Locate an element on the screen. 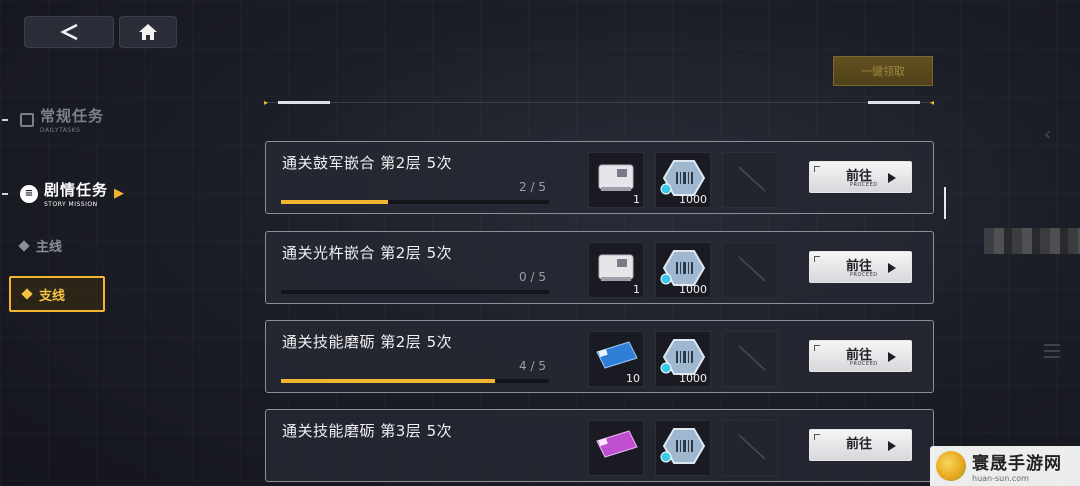  back-arrow-icon is located at coordinates (69, 32).